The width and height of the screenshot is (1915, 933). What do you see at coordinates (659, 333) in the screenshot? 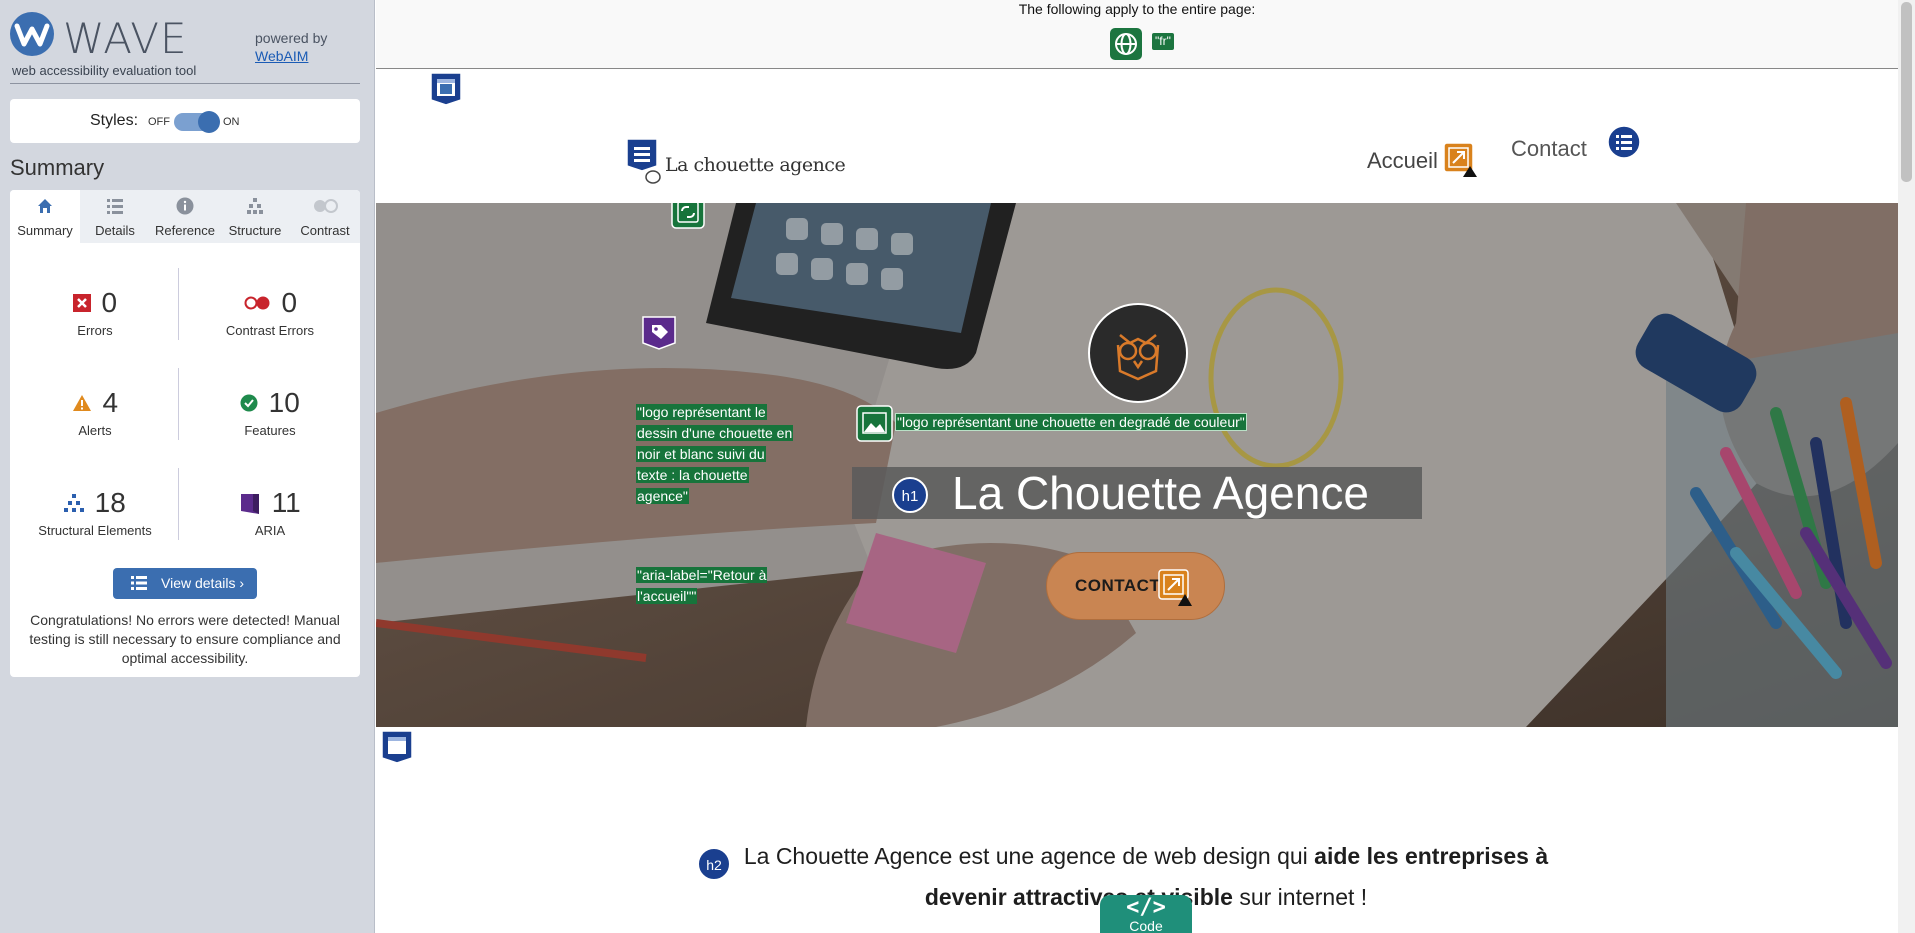
I see `aria-label-tag-icon` at bounding box center [659, 333].